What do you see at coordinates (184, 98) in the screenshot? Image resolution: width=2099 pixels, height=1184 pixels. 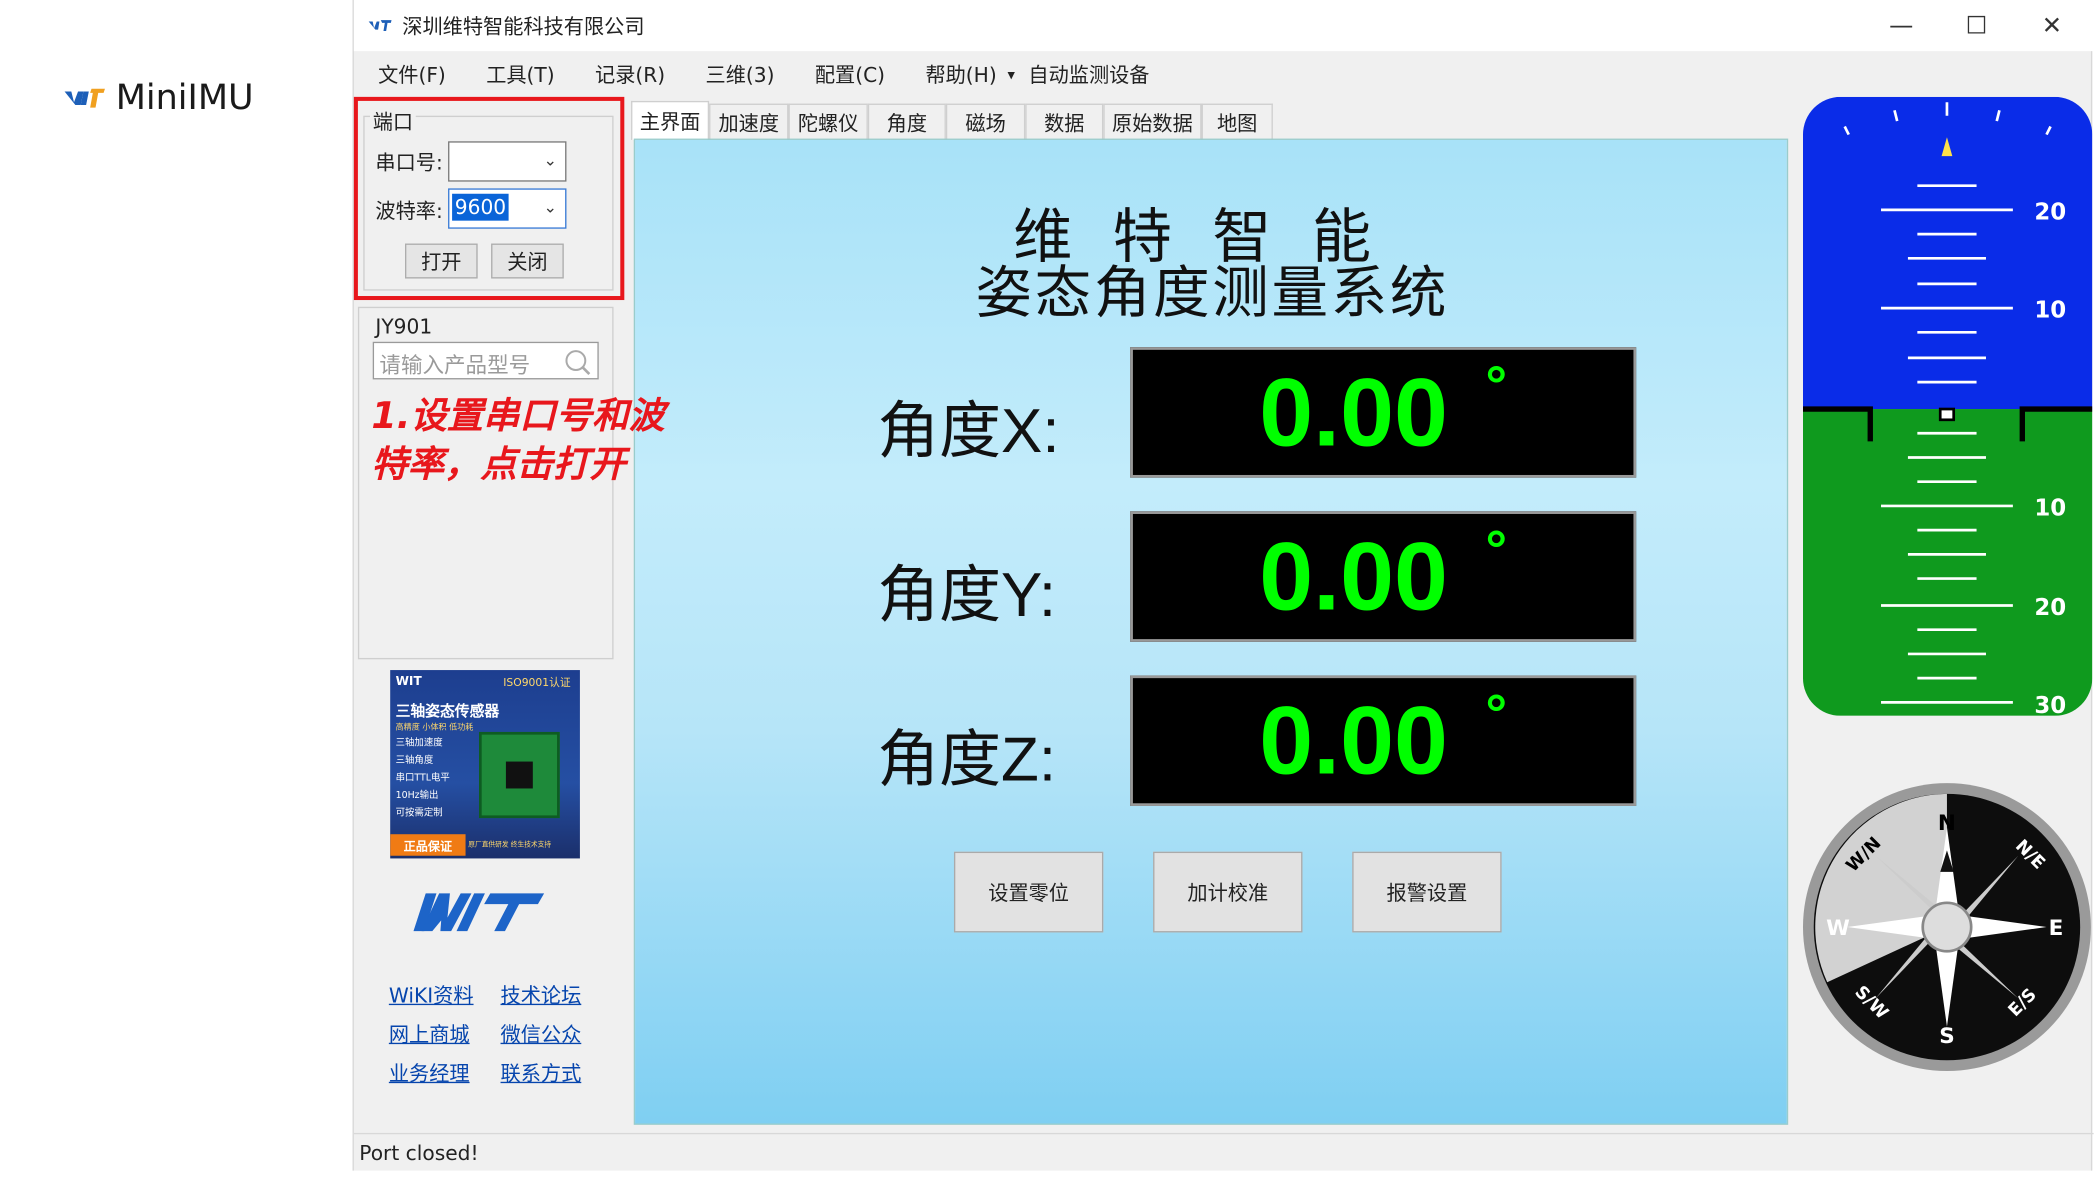 I see `logo-text: MiniIMU` at bounding box center [184, 98].